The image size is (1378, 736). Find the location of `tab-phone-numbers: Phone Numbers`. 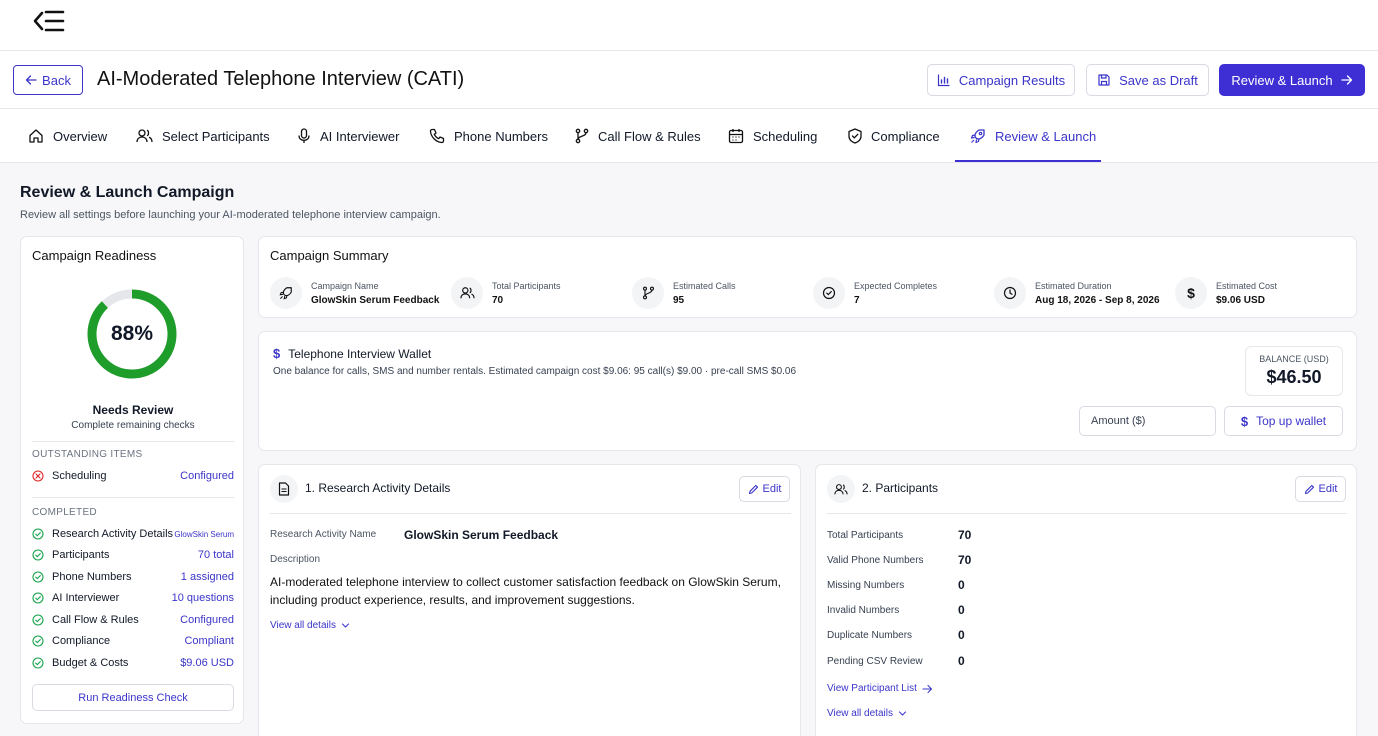

tab-phone-numbers: Phone Numbers is located at coordinates (488, 136).